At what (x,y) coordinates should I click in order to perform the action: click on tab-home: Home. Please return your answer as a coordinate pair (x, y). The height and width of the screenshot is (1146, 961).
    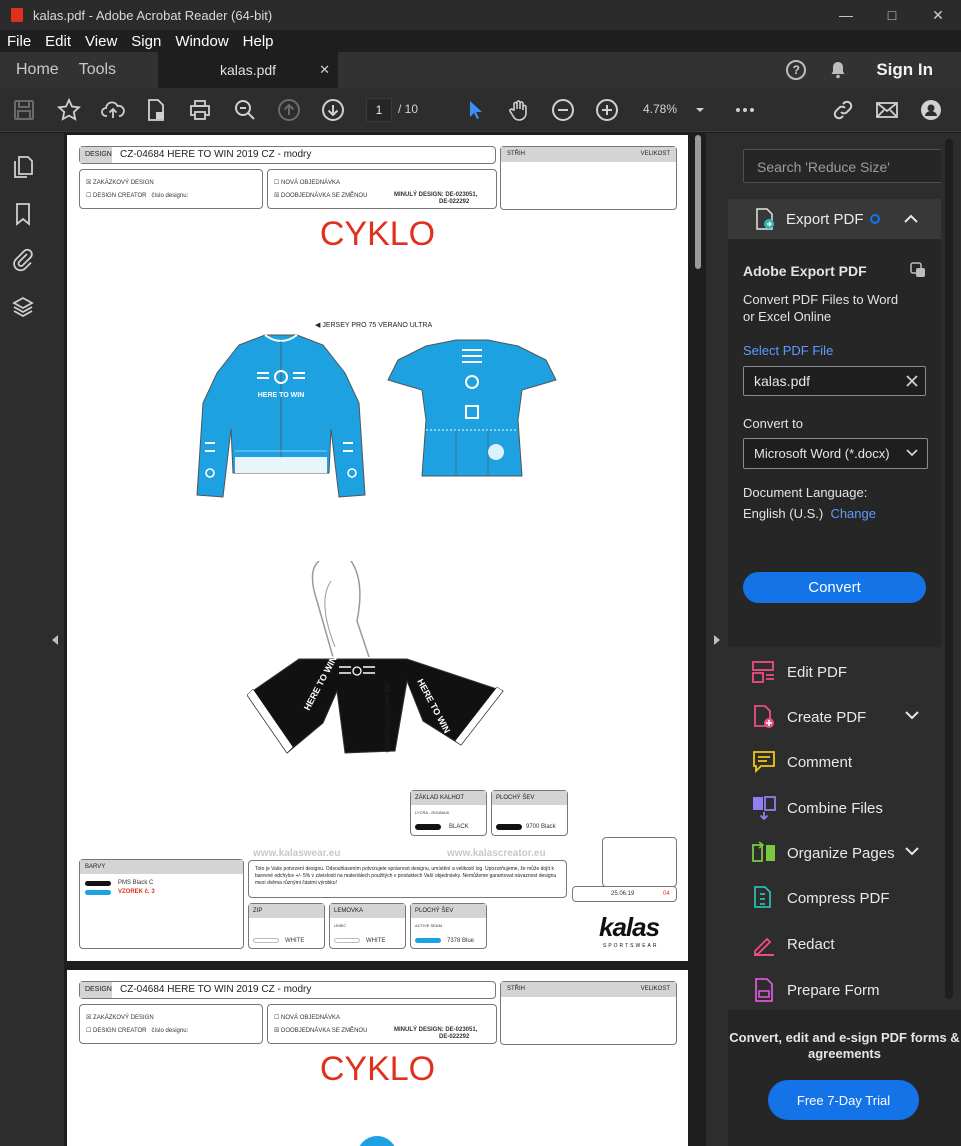
    Looking at the image, I should click on (37, 70).